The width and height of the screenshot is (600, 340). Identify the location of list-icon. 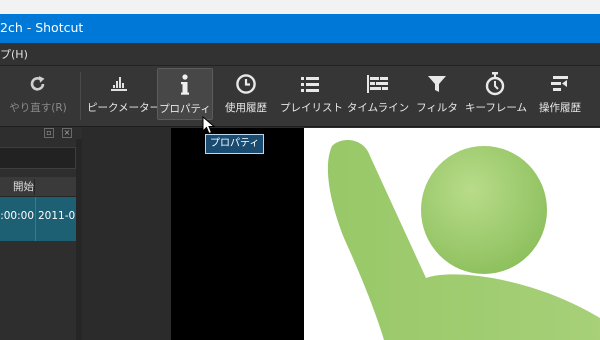
(310, 84).